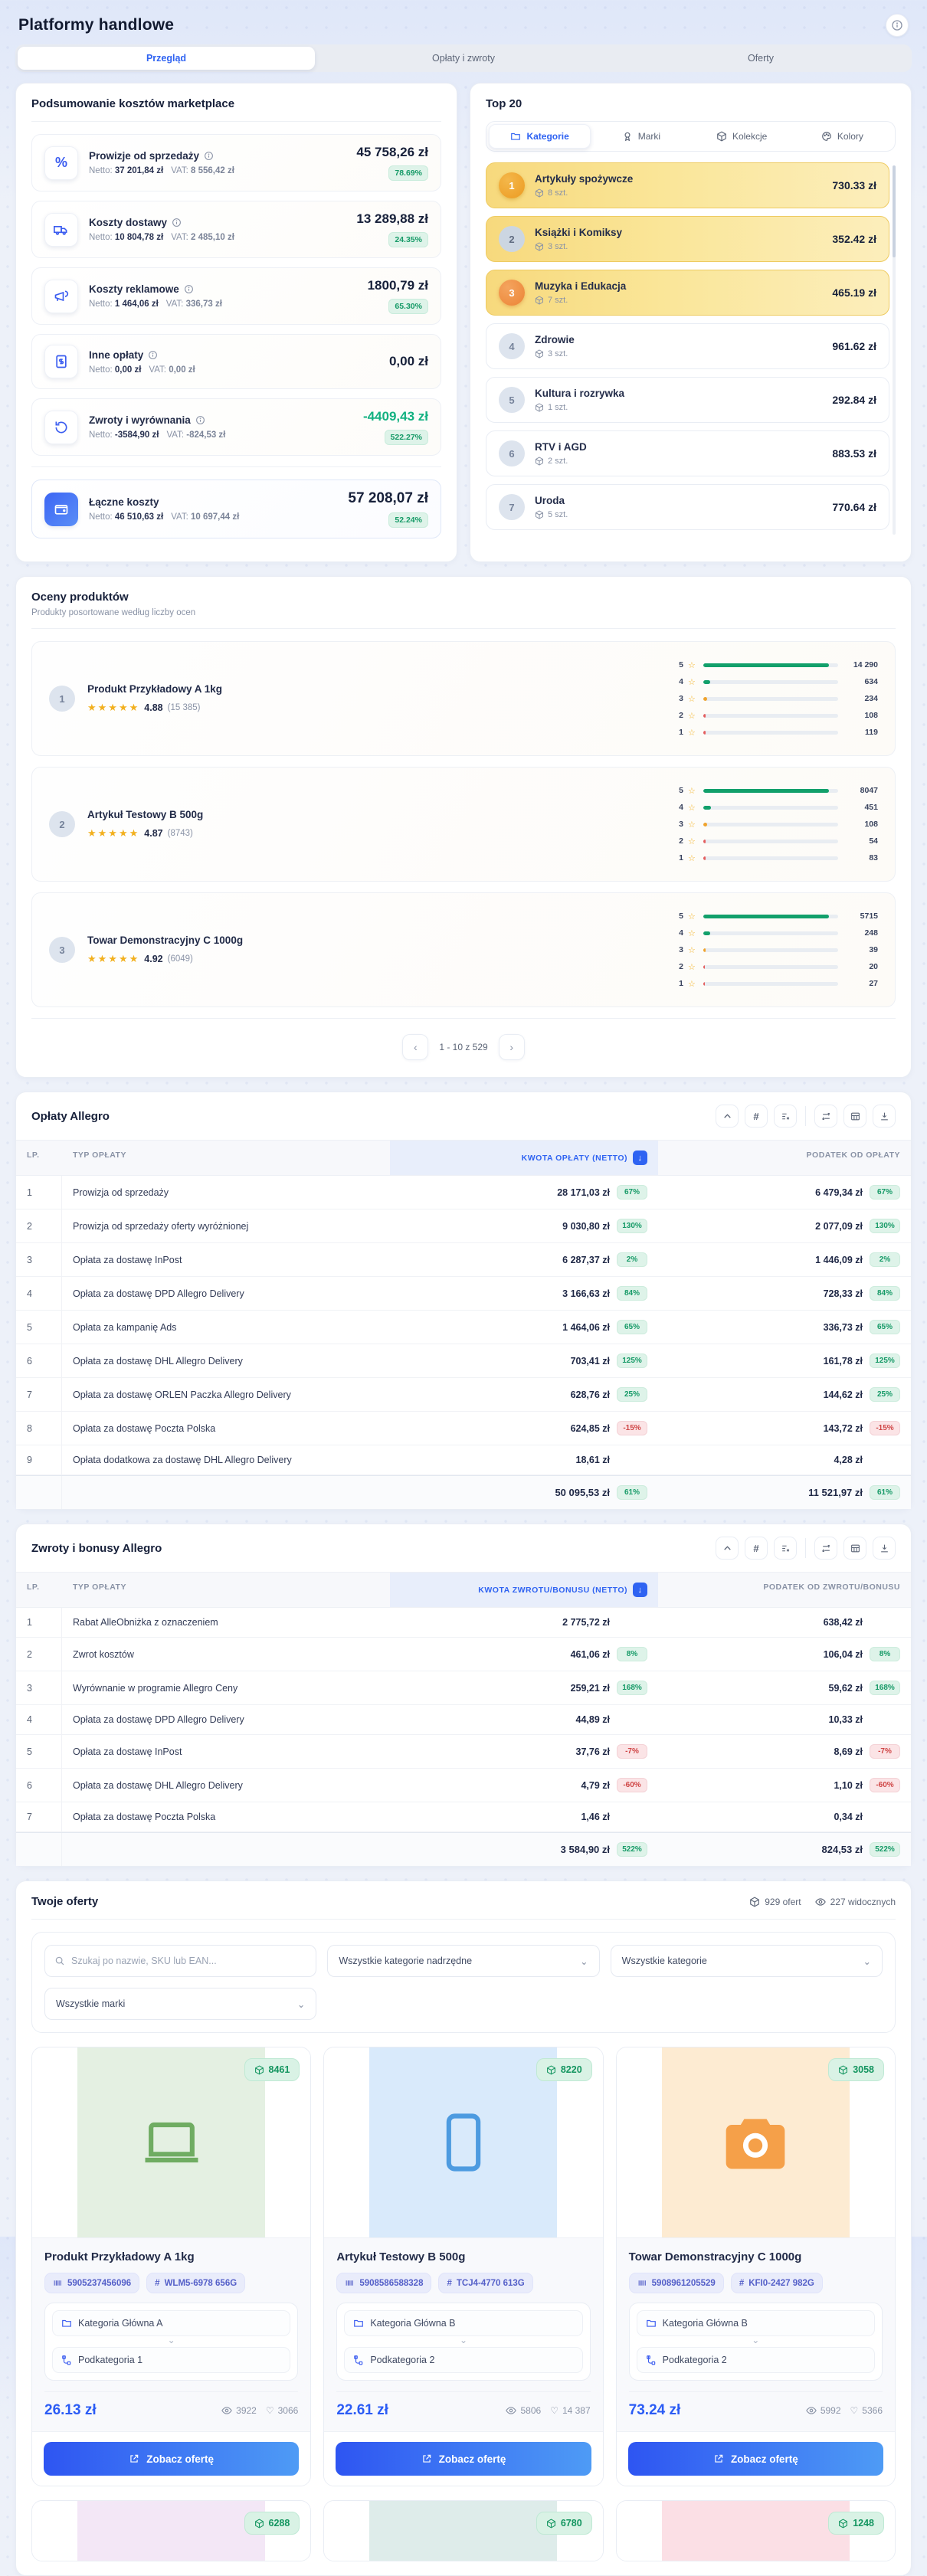  Describe the element at coordinates (632, 1688) in the screenshot. I see `amount-percent-badge: 168%` at that location.